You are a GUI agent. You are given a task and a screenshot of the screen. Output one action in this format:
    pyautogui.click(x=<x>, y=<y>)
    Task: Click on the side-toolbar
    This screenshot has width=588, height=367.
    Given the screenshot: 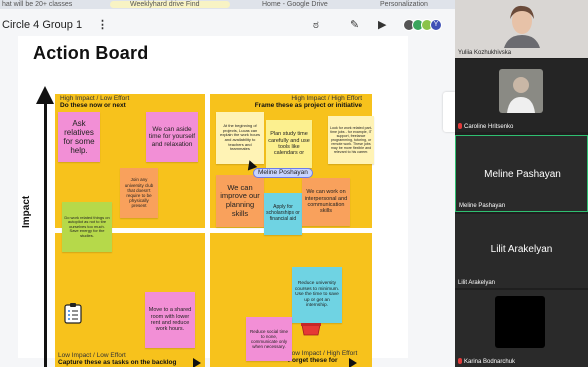 What is the action you would take?
    pyautogui.click(x=449, y=112)
    